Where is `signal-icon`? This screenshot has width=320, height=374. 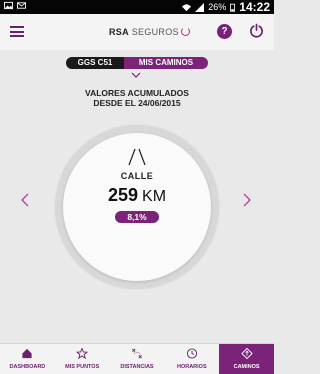 signal-icon is located at coordinates (200, 7).